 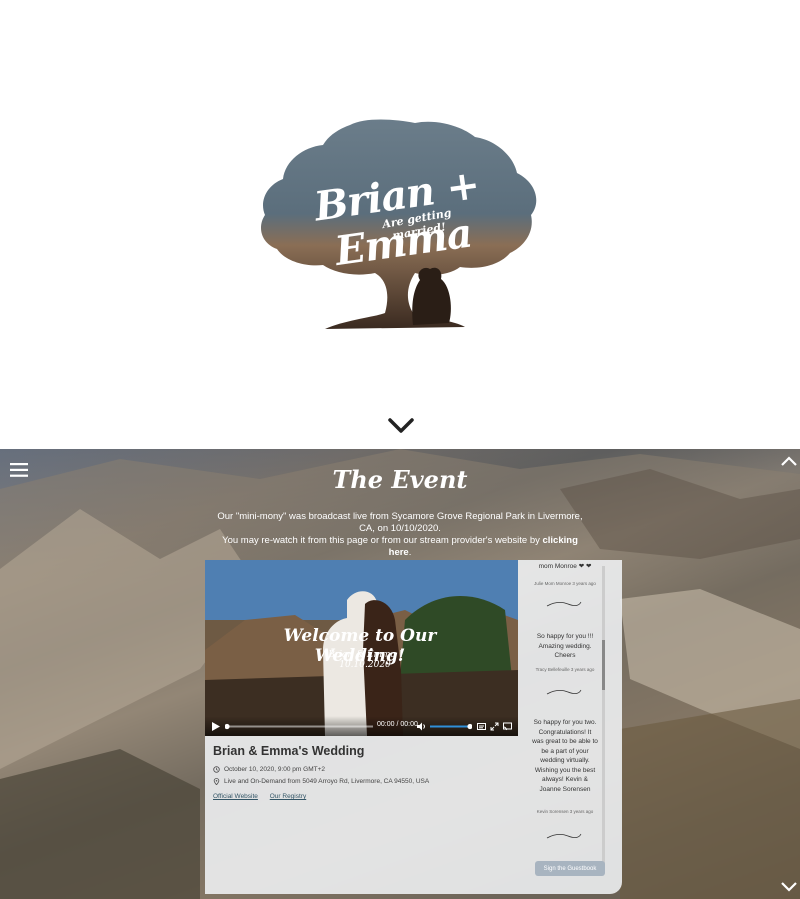 What do you see at coordinates (565, 811) in the screenshot?
I see `guestbook-meta: Kevin Sorensen 3 years ago` at bounding box center [565, 811].